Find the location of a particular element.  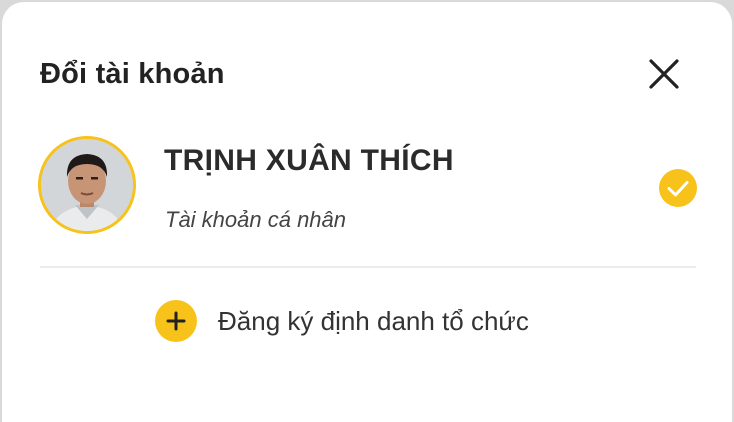

close-button is located at coordinates (664, 74).